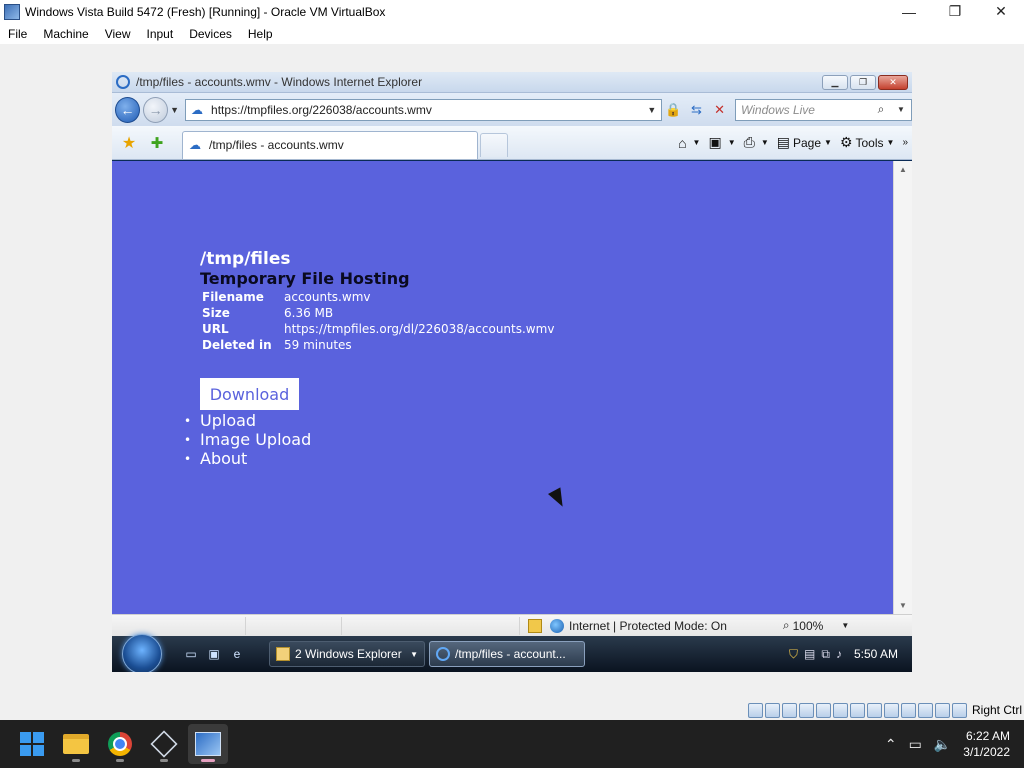  I want to click on page-subtitle: Temporary File Hosting, so click(305, 278).